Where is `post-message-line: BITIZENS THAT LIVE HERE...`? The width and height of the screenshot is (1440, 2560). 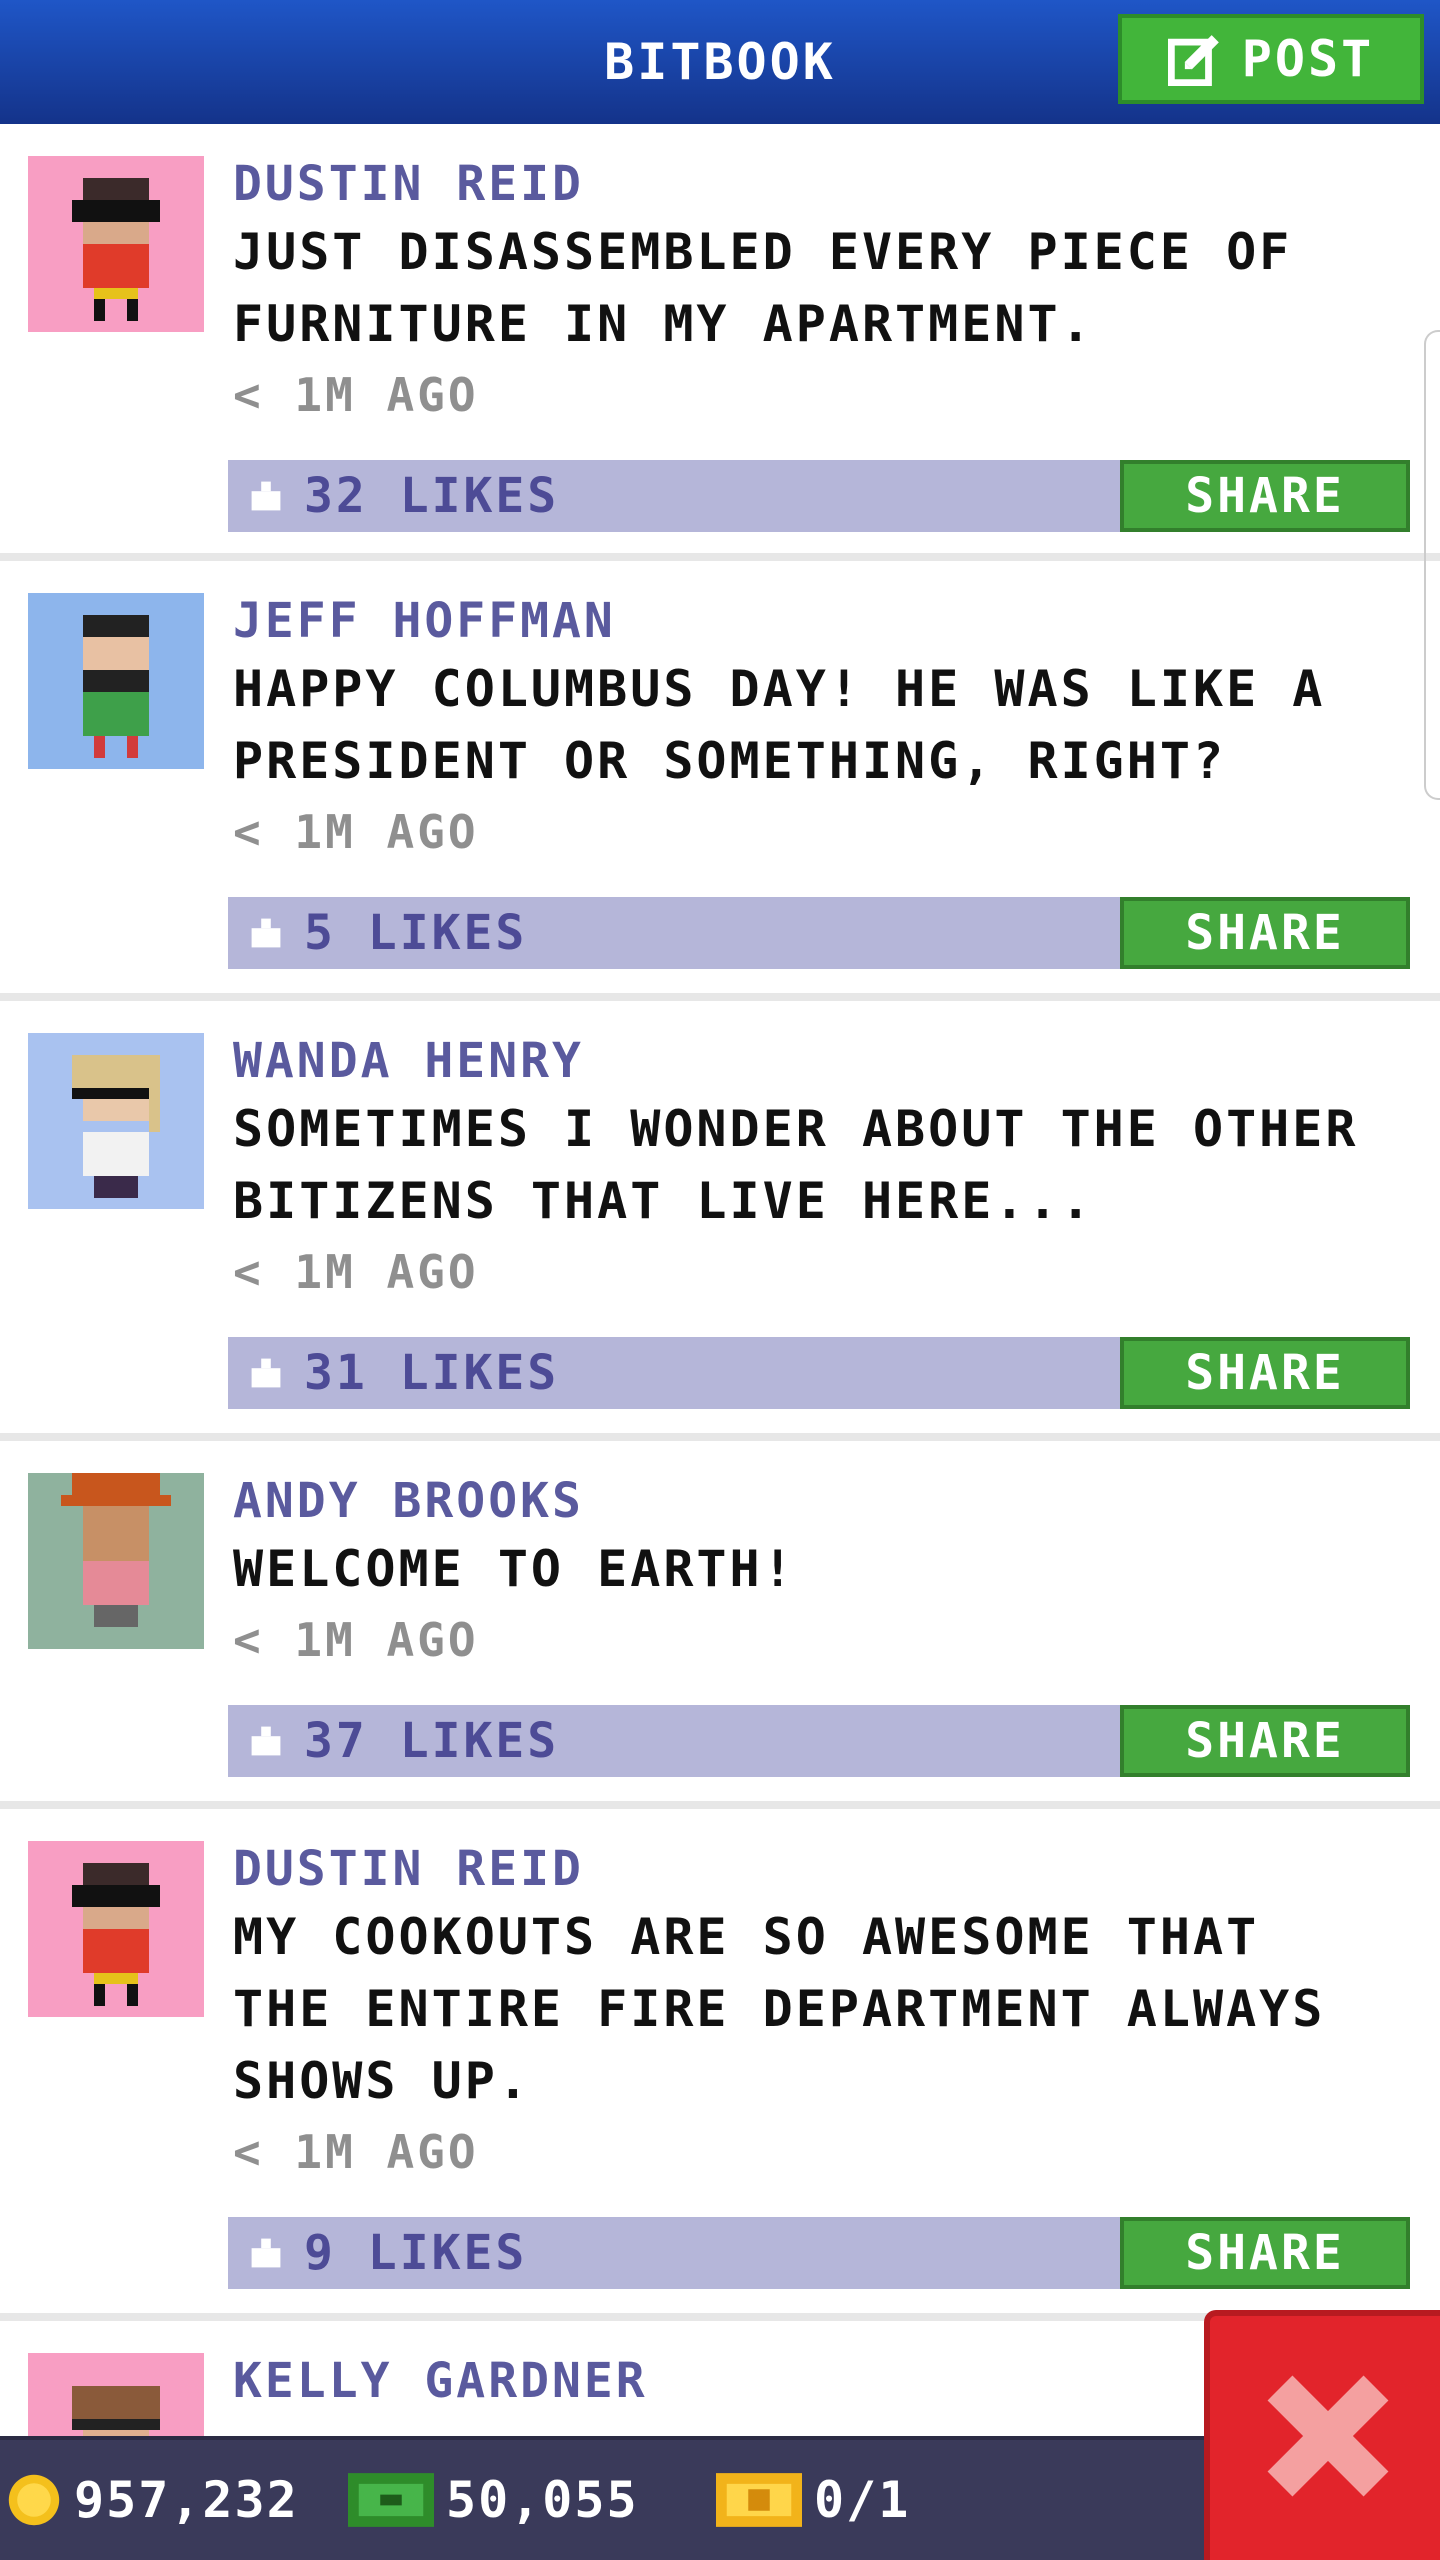 post-message-line: BITIZENS THAT LIVE HERE... is located at coordinates (663, 1201).